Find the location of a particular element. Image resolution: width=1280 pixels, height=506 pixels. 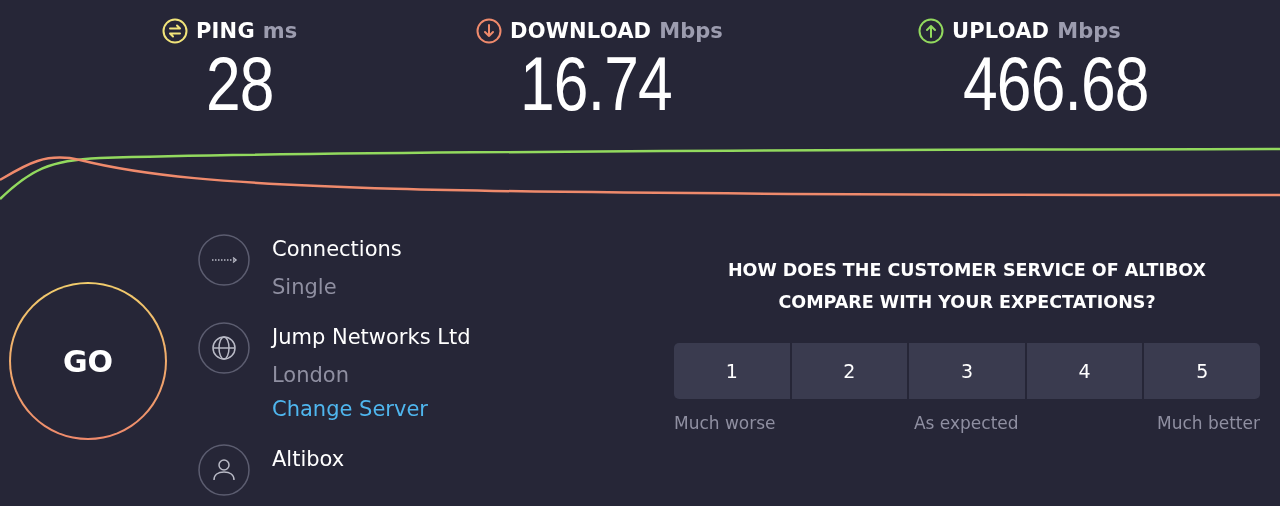

metric-unit: ms is located at coordinates (280, 31).